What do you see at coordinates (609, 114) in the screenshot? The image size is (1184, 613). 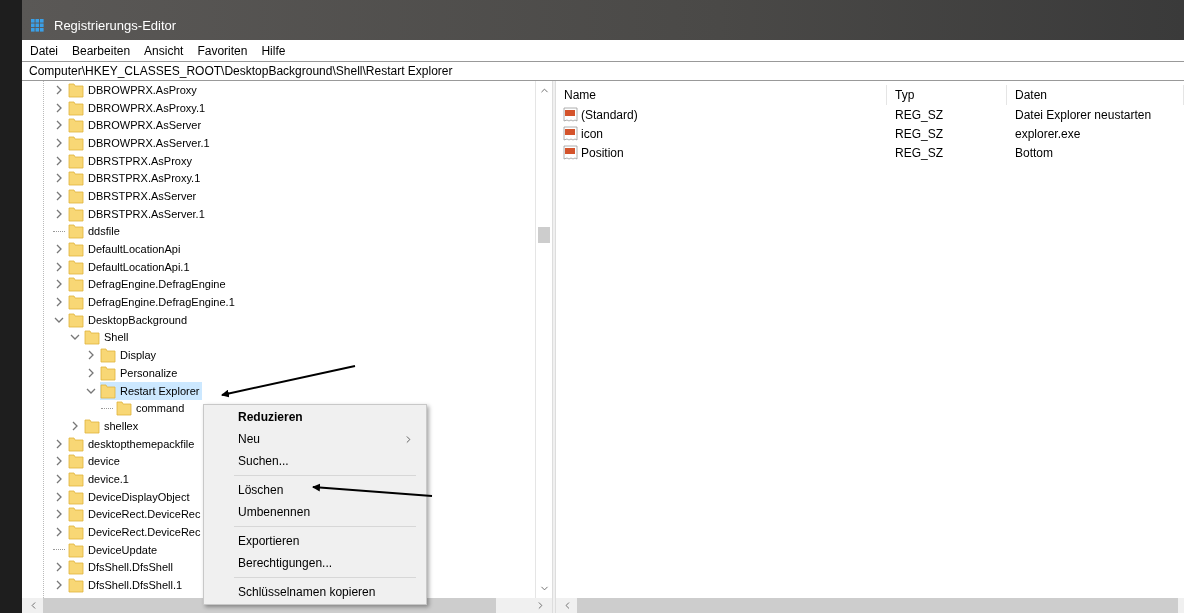 I see `value-name: (Standard)` at bounding box center [609, 114].